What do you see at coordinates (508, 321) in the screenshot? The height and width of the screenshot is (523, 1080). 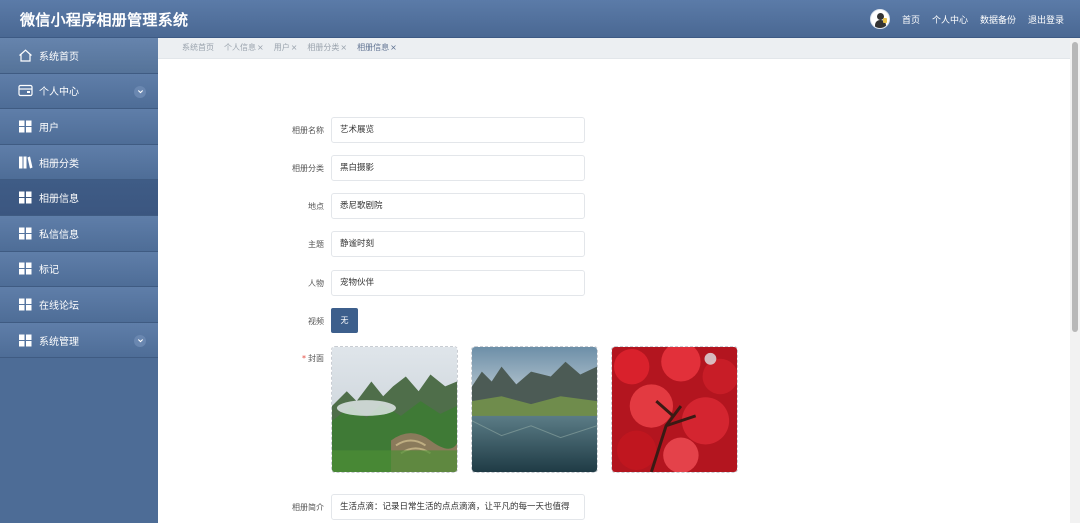 I see `video-row: 视频 无` at bounding box center [508, 321].